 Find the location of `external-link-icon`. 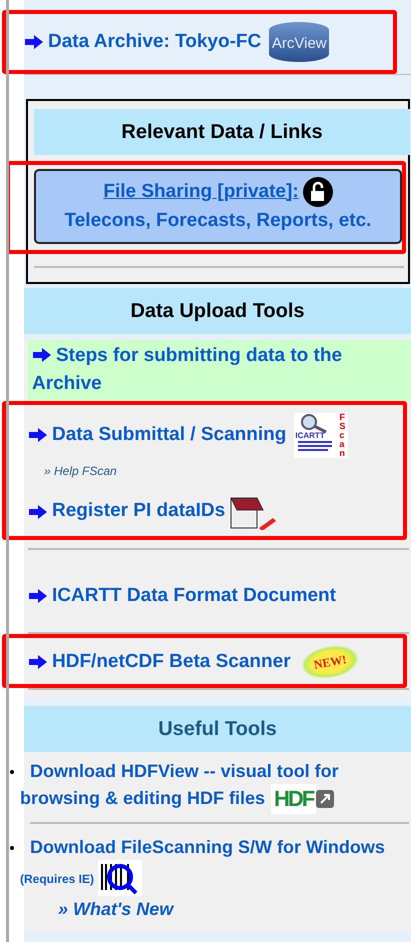

external-link-icon is located at coordinates (325, 799).